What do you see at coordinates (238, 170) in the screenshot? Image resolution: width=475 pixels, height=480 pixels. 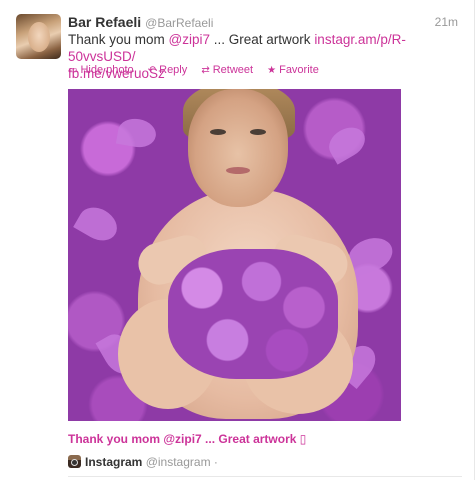 I see `lips` at bounding box center [238, 170].